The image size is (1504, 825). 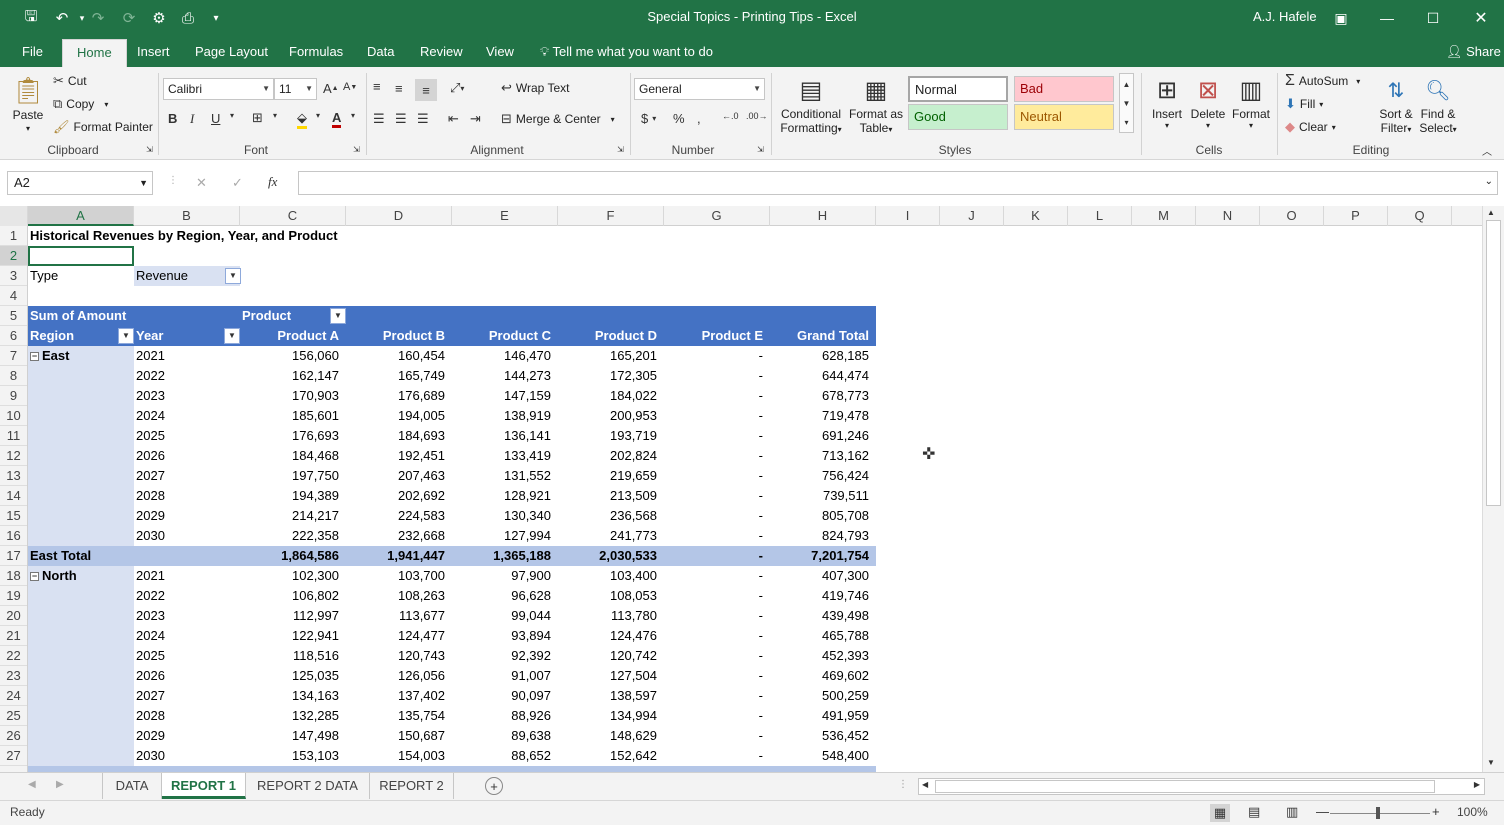 I want to click on conditional-formatting-button: ▤ Conditional Formatting▾, so click(x=811, y=104).